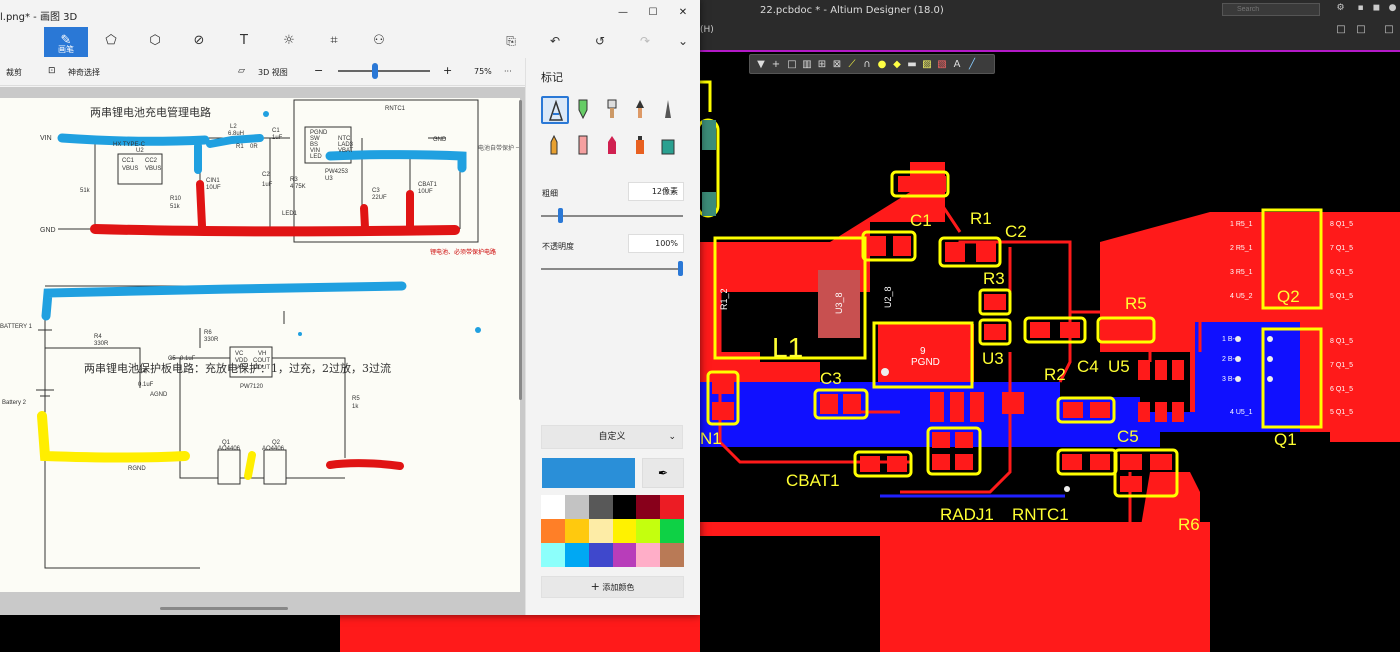 Image resolution: width=1400 pixels, height=652 pixels. Describe the element at coordinates (558, 246) in the screenshot. I see `opacity-label: 不透明度` at that location.